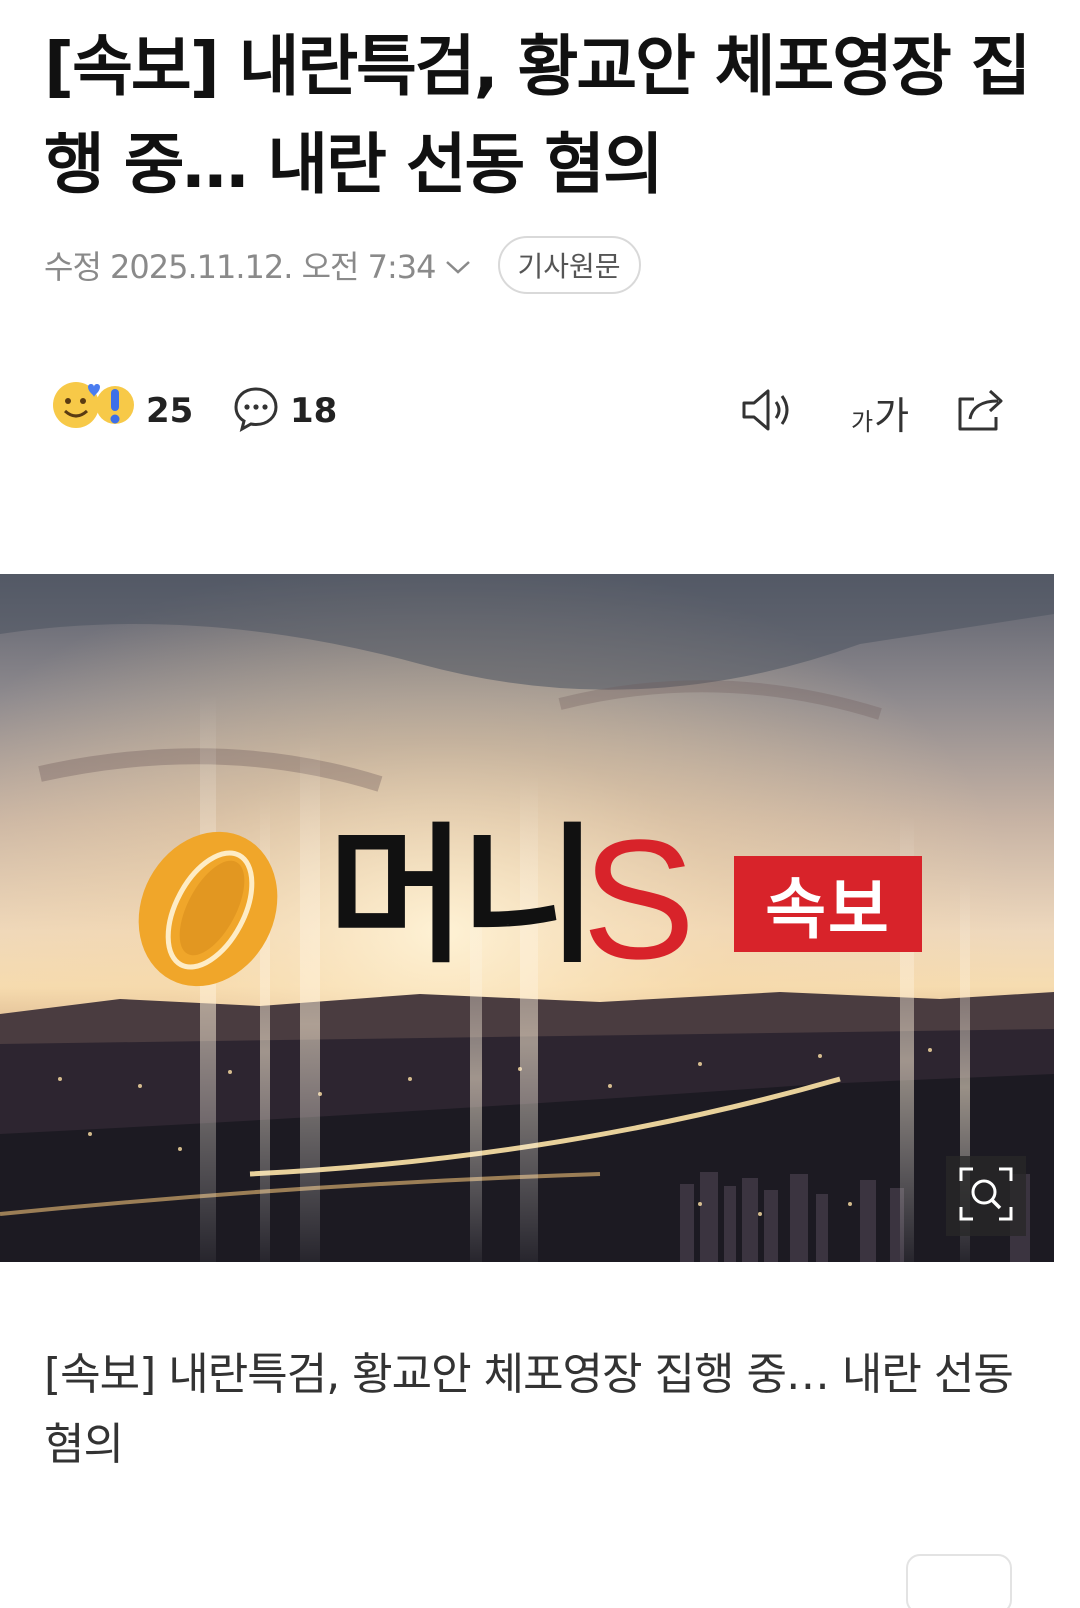 The image size is (1080, 1608). Describe the element at coordinates (284, 411) in the screenshot. I see `comment-button: 18` at that location.